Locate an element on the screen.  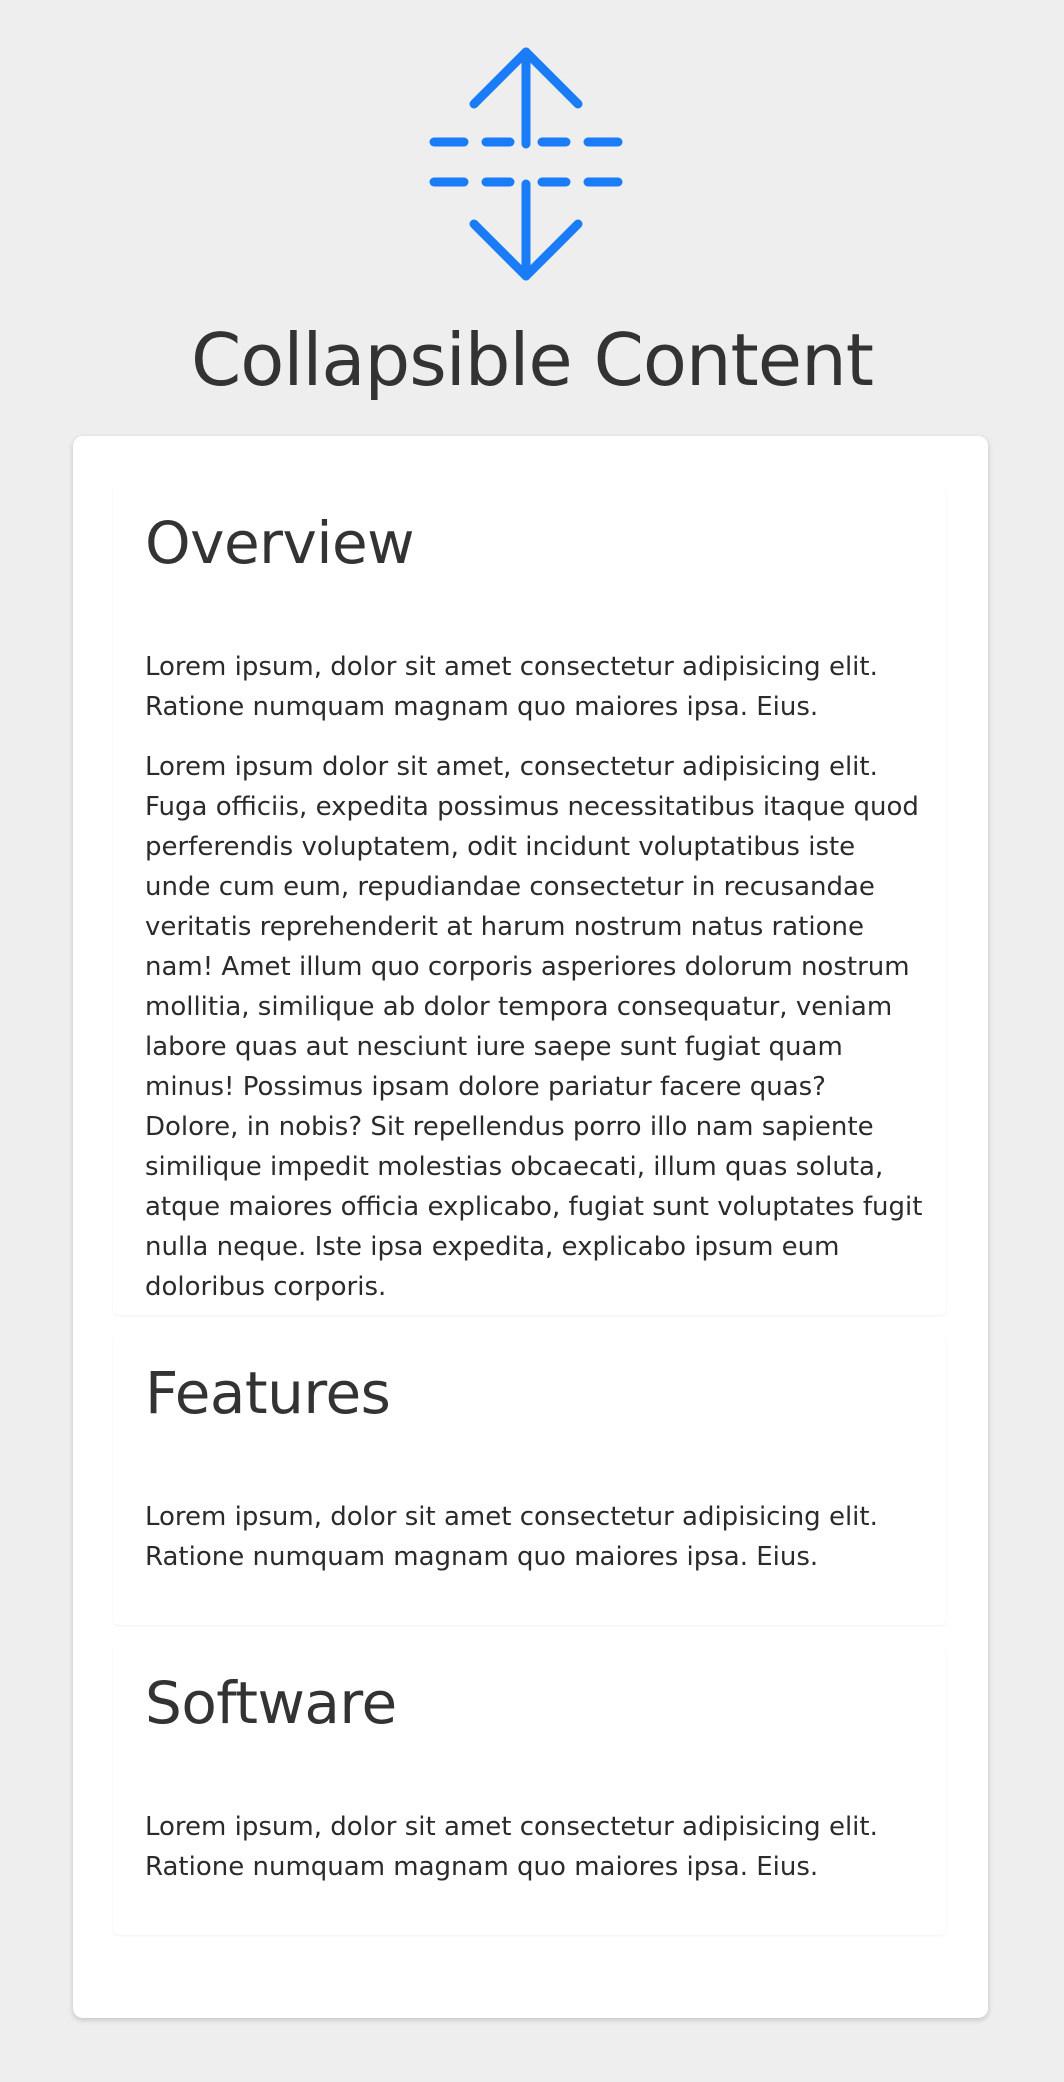
expand-collapse-icon is located at coordinates (526, 164).